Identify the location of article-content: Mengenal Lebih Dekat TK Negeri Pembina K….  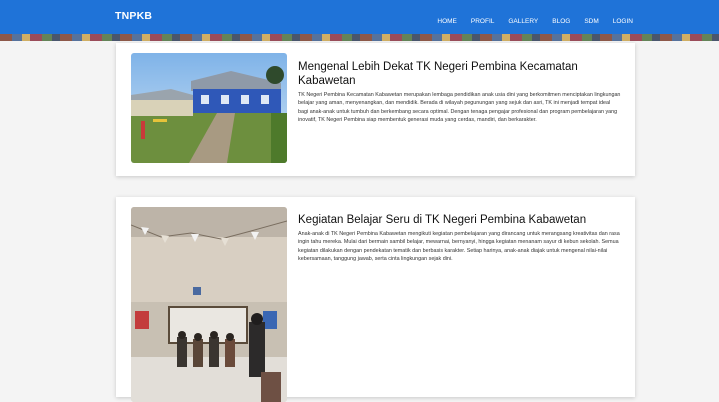
(459, 92).